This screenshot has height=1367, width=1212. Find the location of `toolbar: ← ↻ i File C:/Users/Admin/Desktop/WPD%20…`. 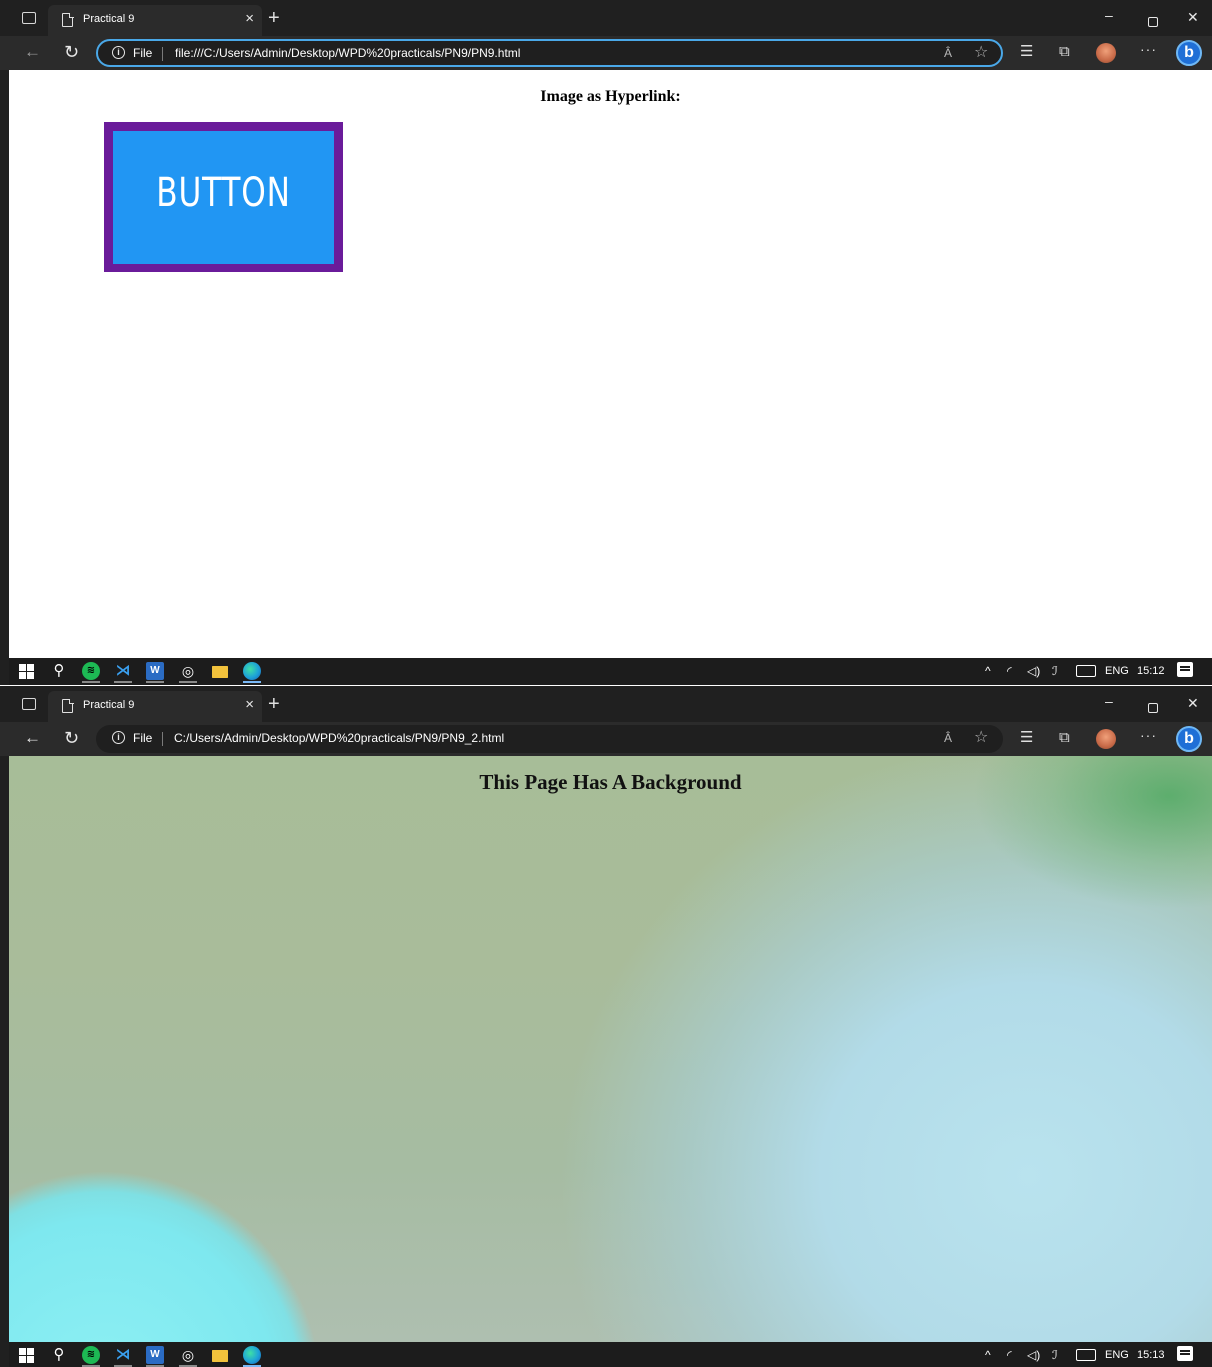

toolbar: ← ↻ i File C:/Users/Admin/Desktop/WPD%20… is located at coordinates (606, 739).